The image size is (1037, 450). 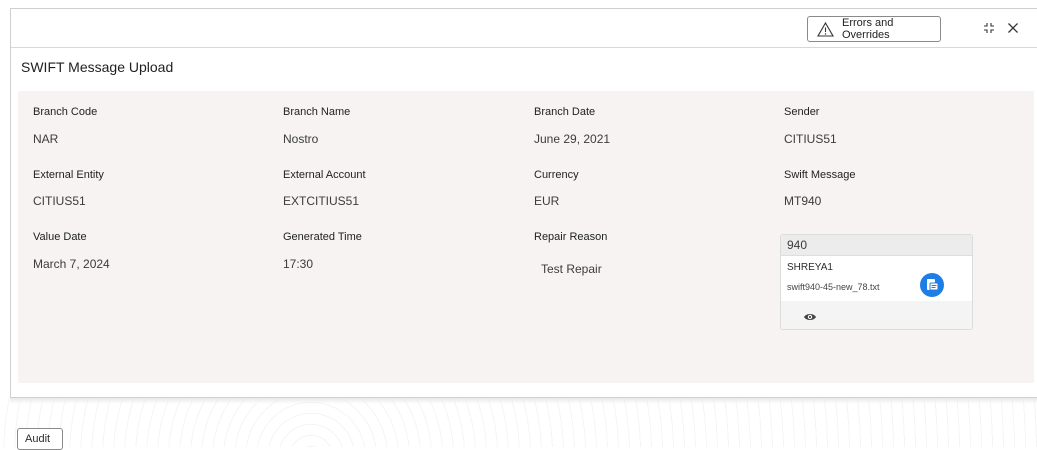 What do you see at coordinates (989, 28) in the screenshot?
I see `collapse-icon` at bounding box center [989, 28].